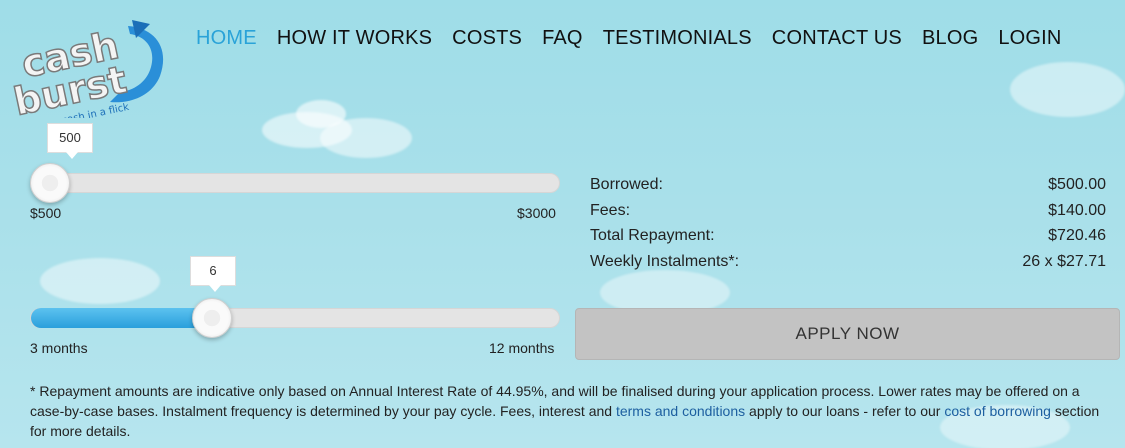  What do you see at coordinates (626, 184) in the screenshot?
I see `borrowed-label: Borrowed:` at bounding box center [626, 184].